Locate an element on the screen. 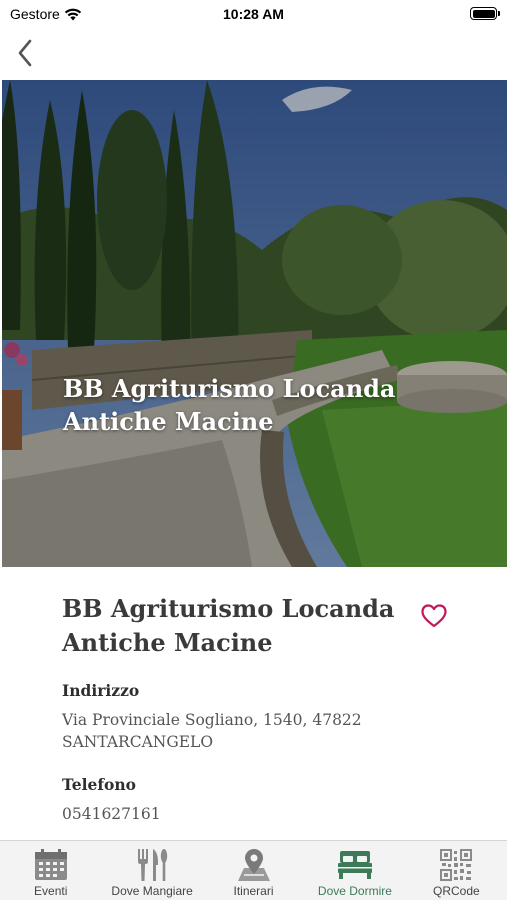  tab-label: Dove Dormire is located at coordinates (354, 891).